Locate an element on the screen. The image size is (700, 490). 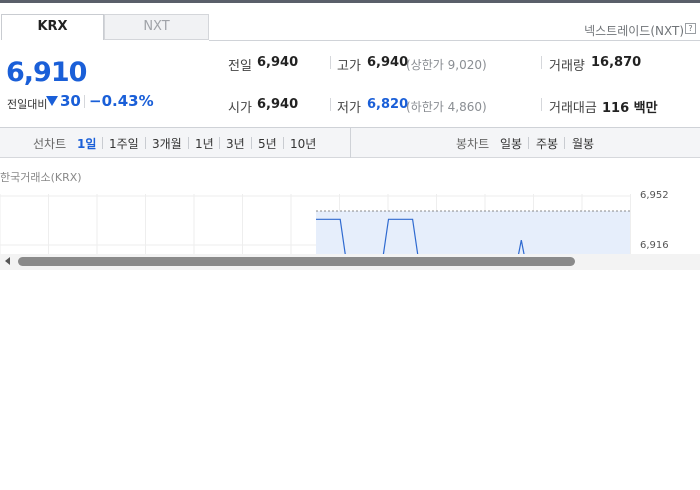
prev-close-label: 전일 is located at coordinates (240, 66).